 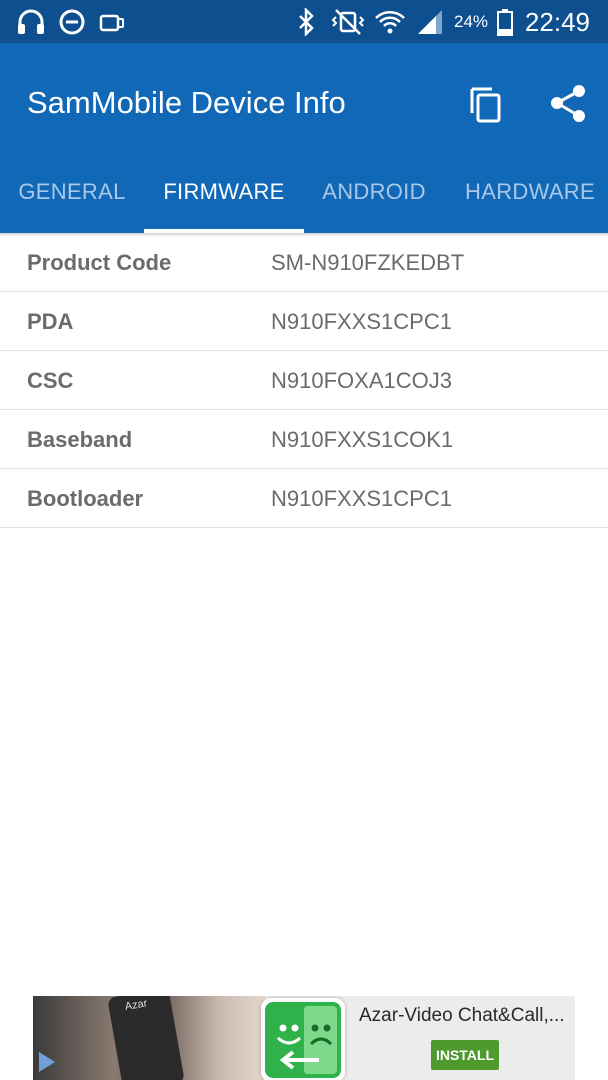 I want to click on list-item-csc: CSC N910FOXA1COJ3, so click(x=304, y=380).